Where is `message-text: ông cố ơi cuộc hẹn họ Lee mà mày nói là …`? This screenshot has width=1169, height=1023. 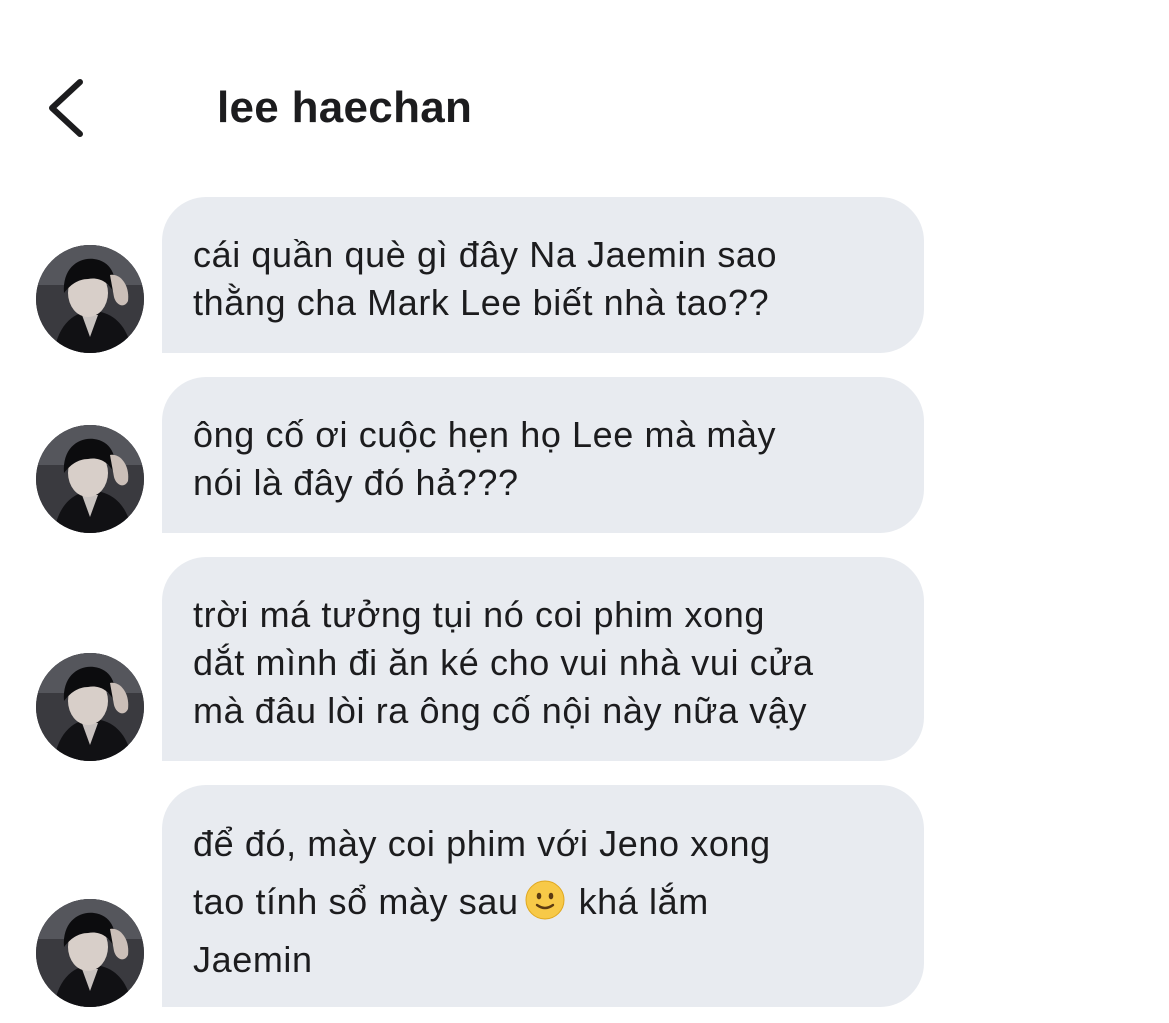 message-text: ông cố ơi cuộc hẹn họ Lee mà mày nói là … is located at coordinates (485, 458).